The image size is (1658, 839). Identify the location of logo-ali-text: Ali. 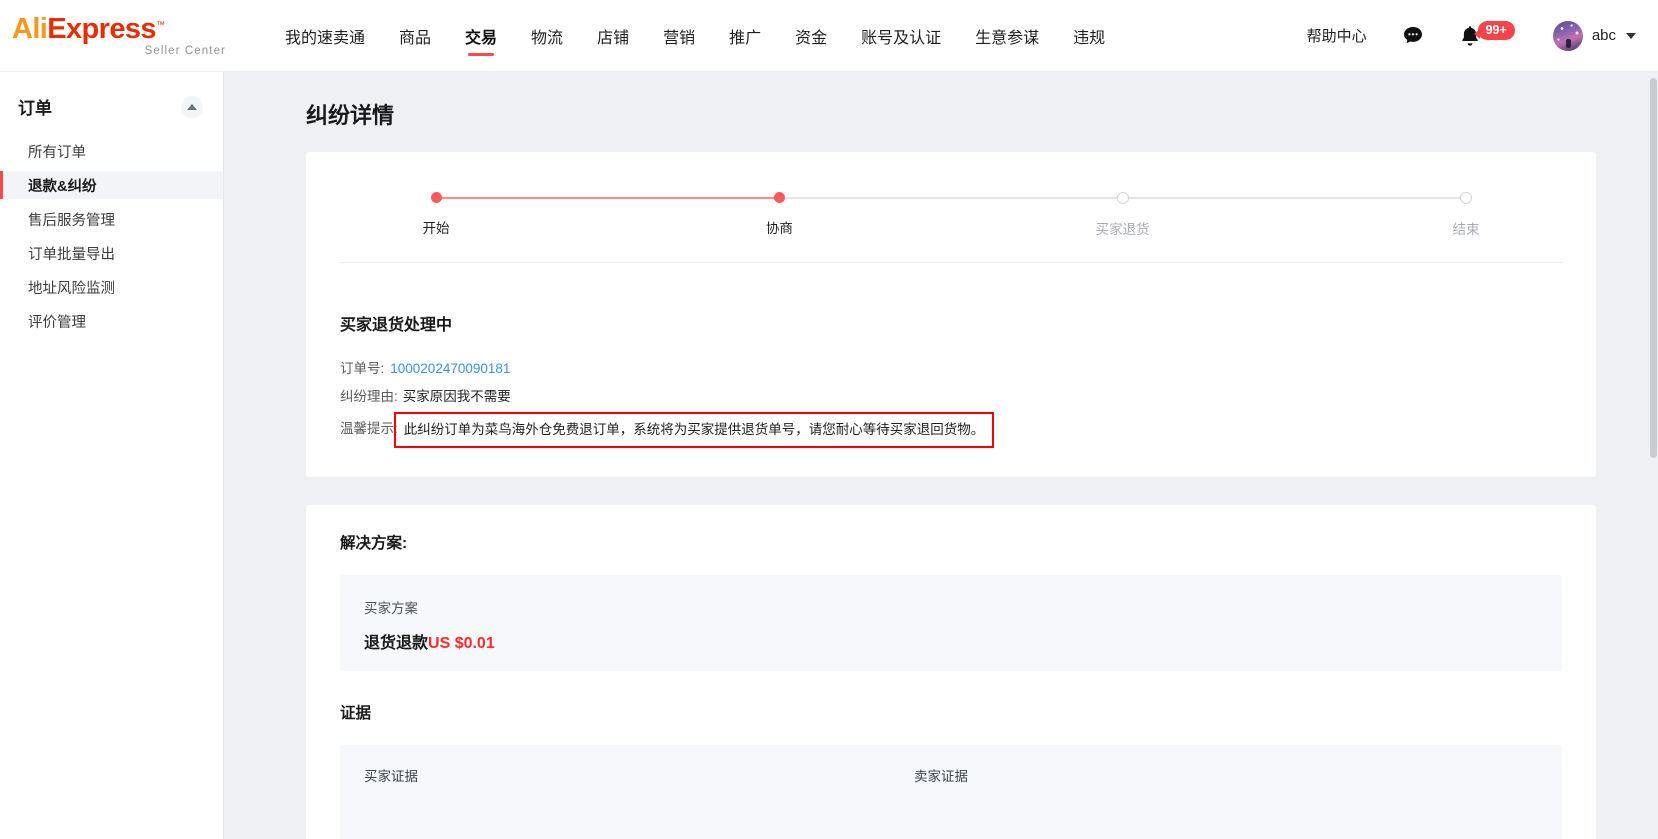
(30, 28).